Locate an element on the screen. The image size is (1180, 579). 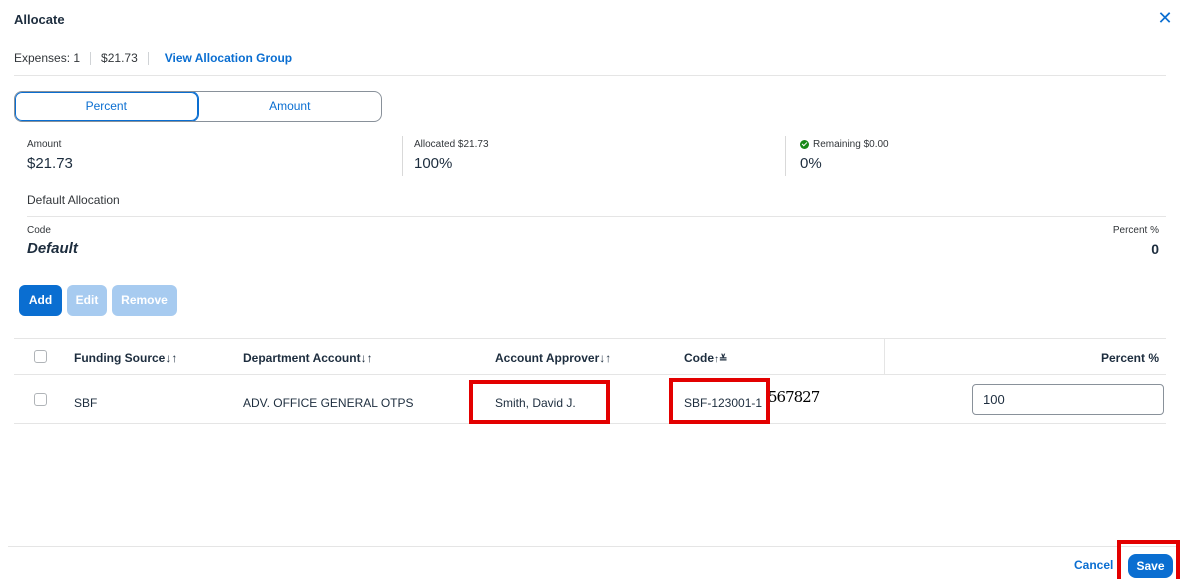
default-allocation-heading: Default Allocation is located at coordinates (73, 200).